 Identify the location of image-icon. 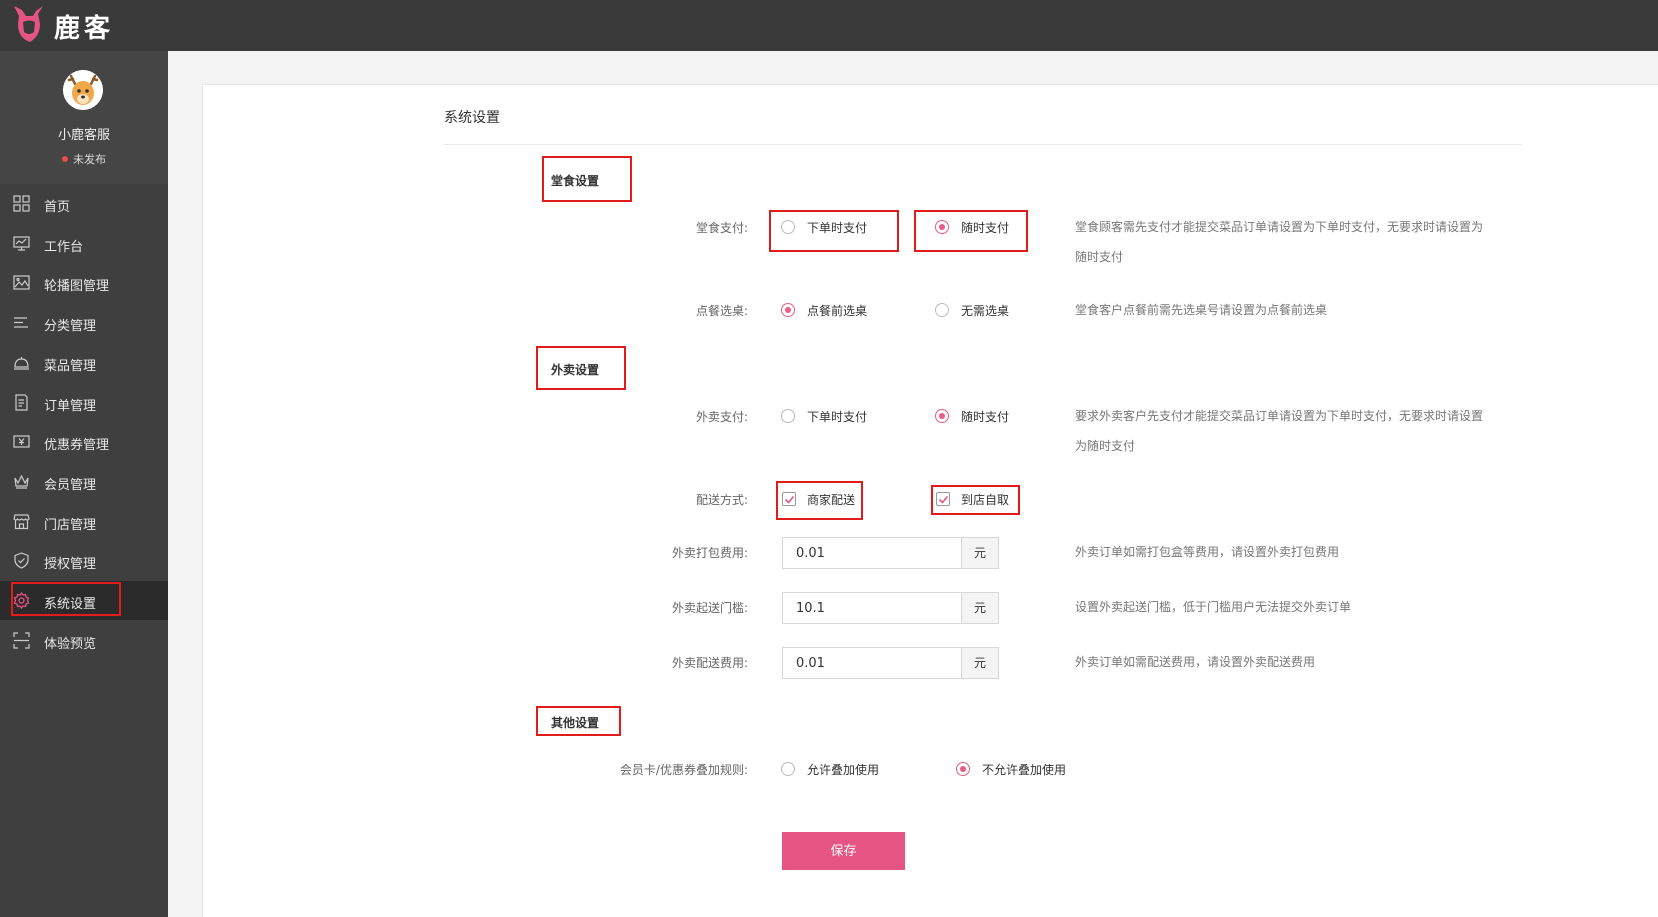
(21, 282).